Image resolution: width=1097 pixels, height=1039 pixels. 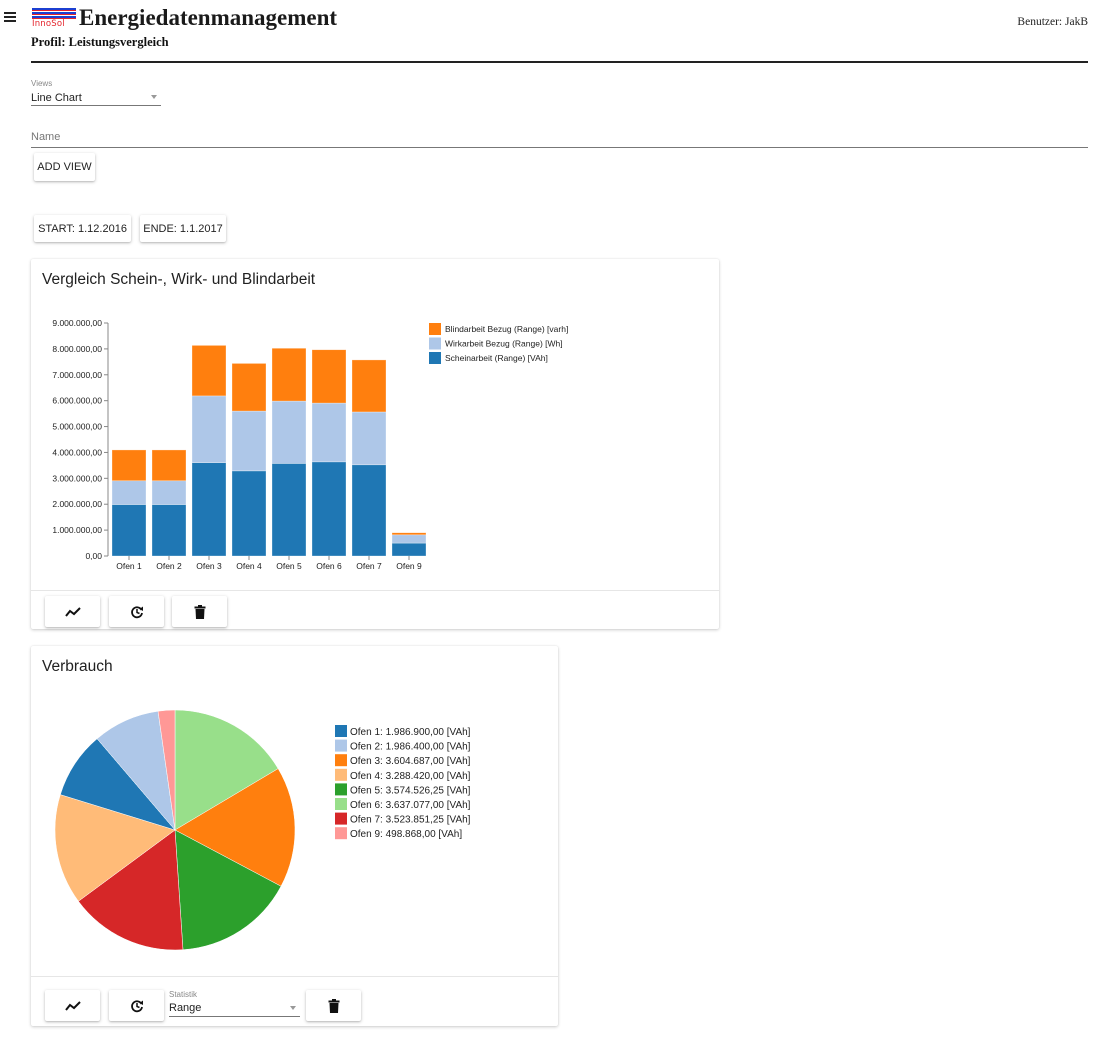 What do you see at coordinates (93, 556) in the screenshot?
I see `y-tick-label: 0,00` at bounding box center [93, 556].